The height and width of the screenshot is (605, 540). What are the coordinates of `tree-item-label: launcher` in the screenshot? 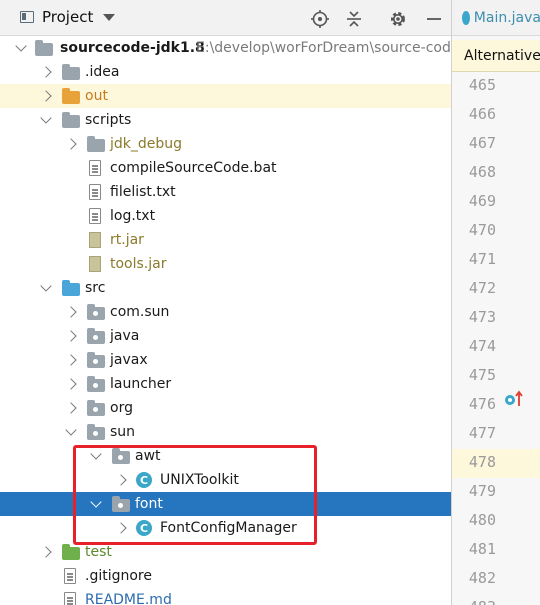 It's located at (141, 384).